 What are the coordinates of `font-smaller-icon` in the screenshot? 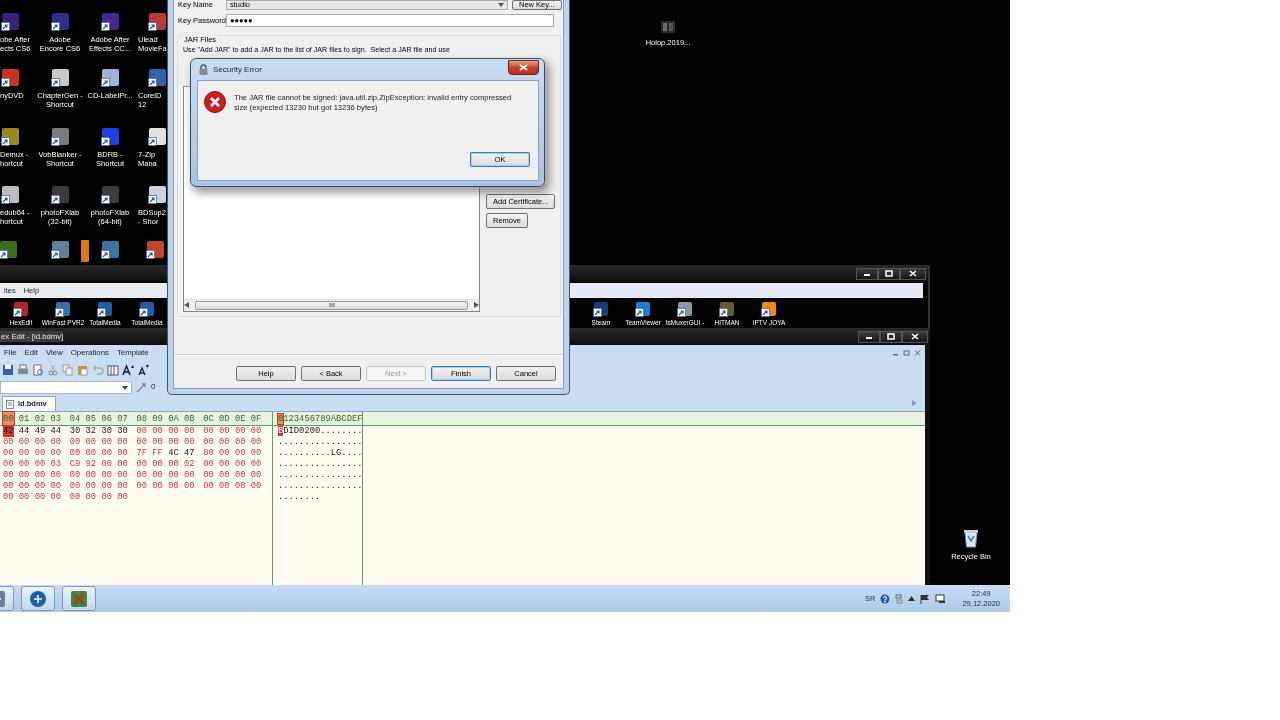 It's located at (143, 370).